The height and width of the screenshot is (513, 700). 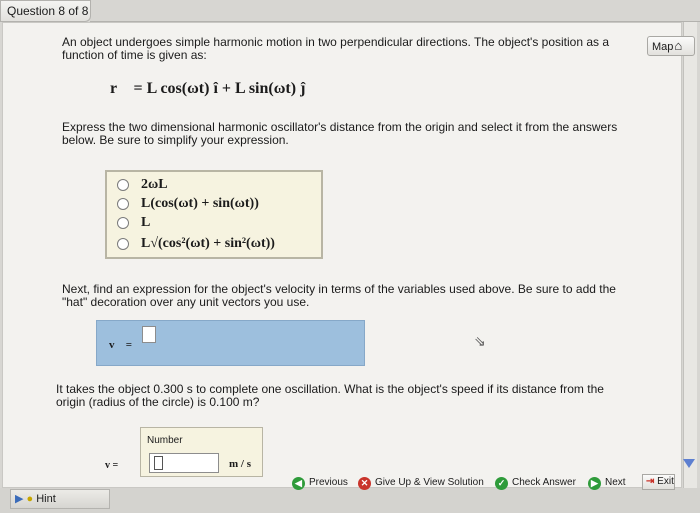 I want to click on choice-label: L(cos(ωt) + sin(ωt)), so click(x=200, y=203).